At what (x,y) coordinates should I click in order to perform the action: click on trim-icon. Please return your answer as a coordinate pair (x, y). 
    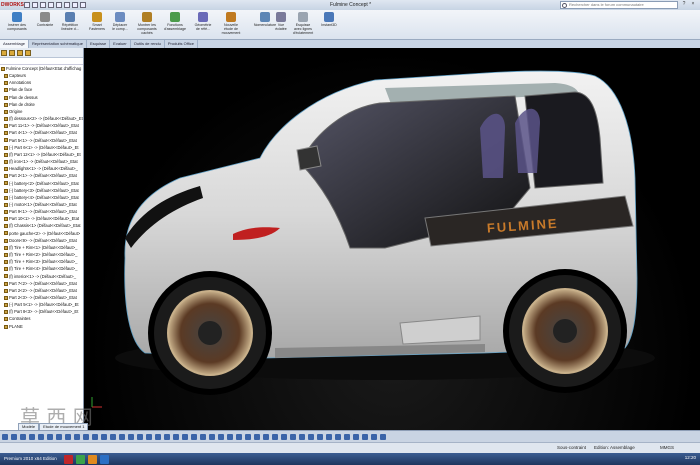
    Looking at the image, I should click on (221, 436).